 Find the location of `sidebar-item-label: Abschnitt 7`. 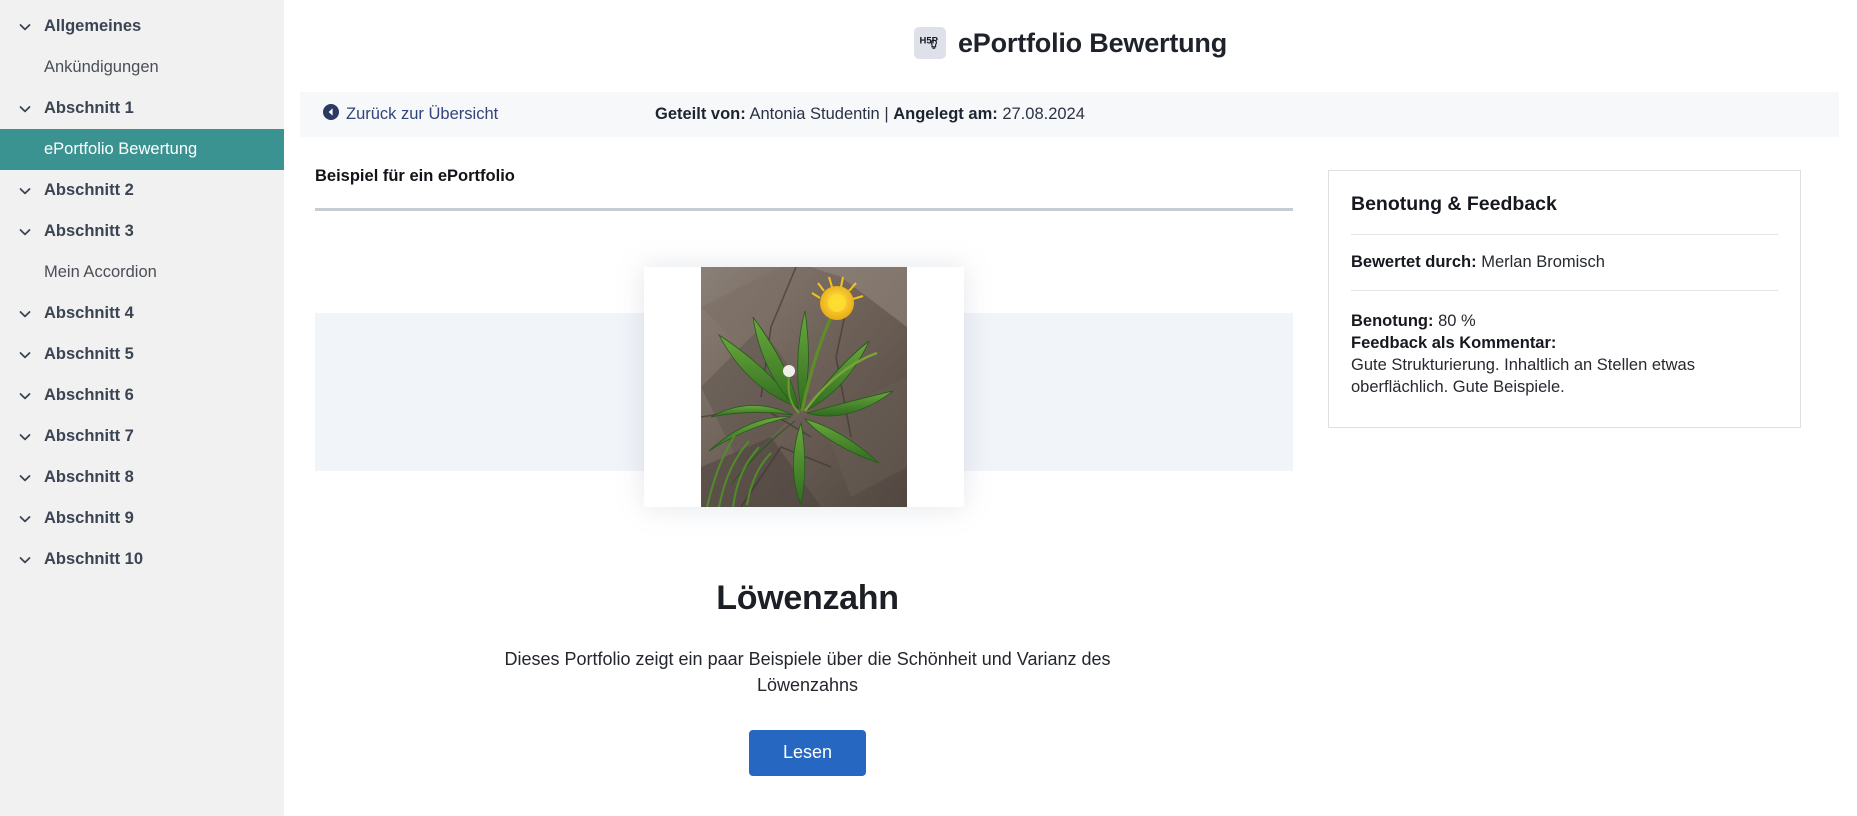

sidebar-item-label: Abschnitt 7 is located at coordinates (89, 436).